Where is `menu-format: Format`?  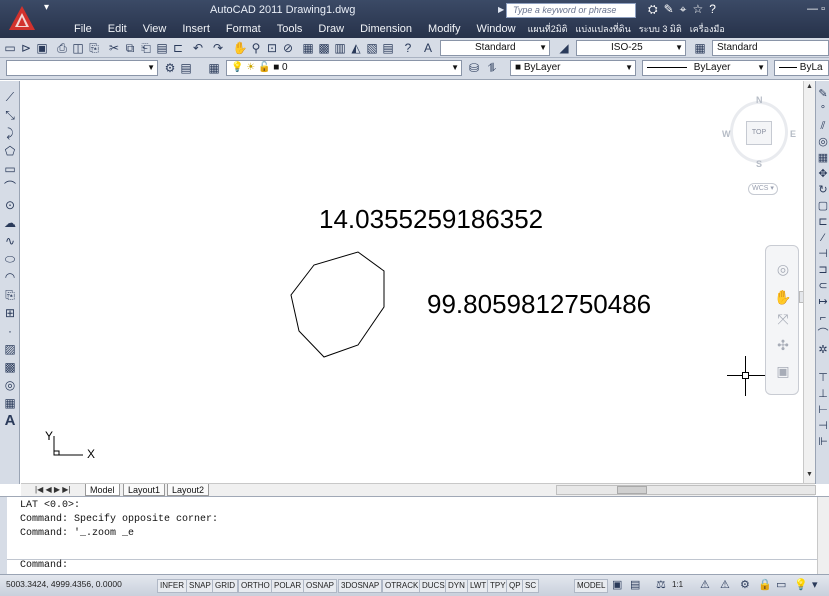 menu-format: Format is located at coordinates (243, 29).